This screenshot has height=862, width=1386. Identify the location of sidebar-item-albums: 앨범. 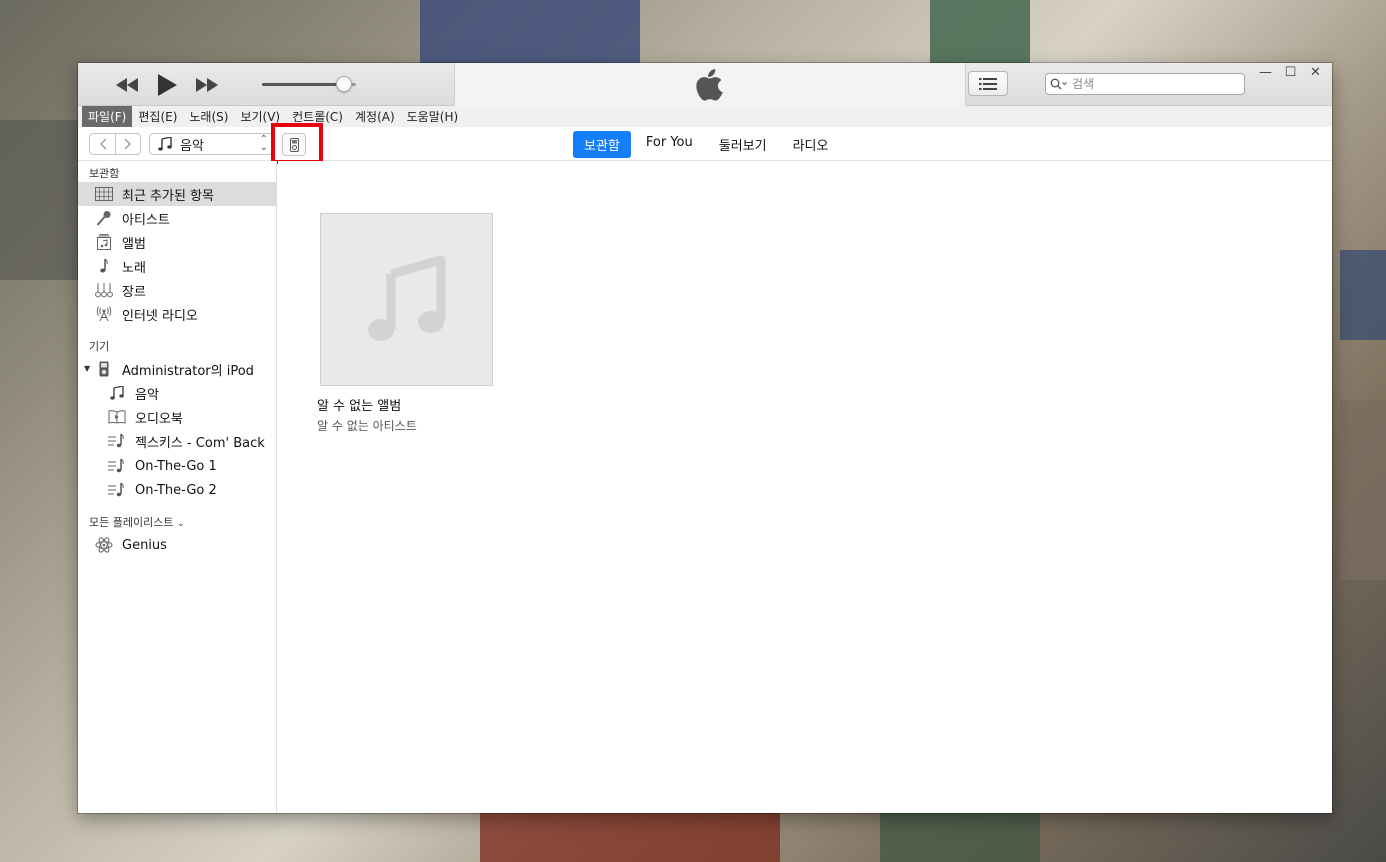
(177, 242).